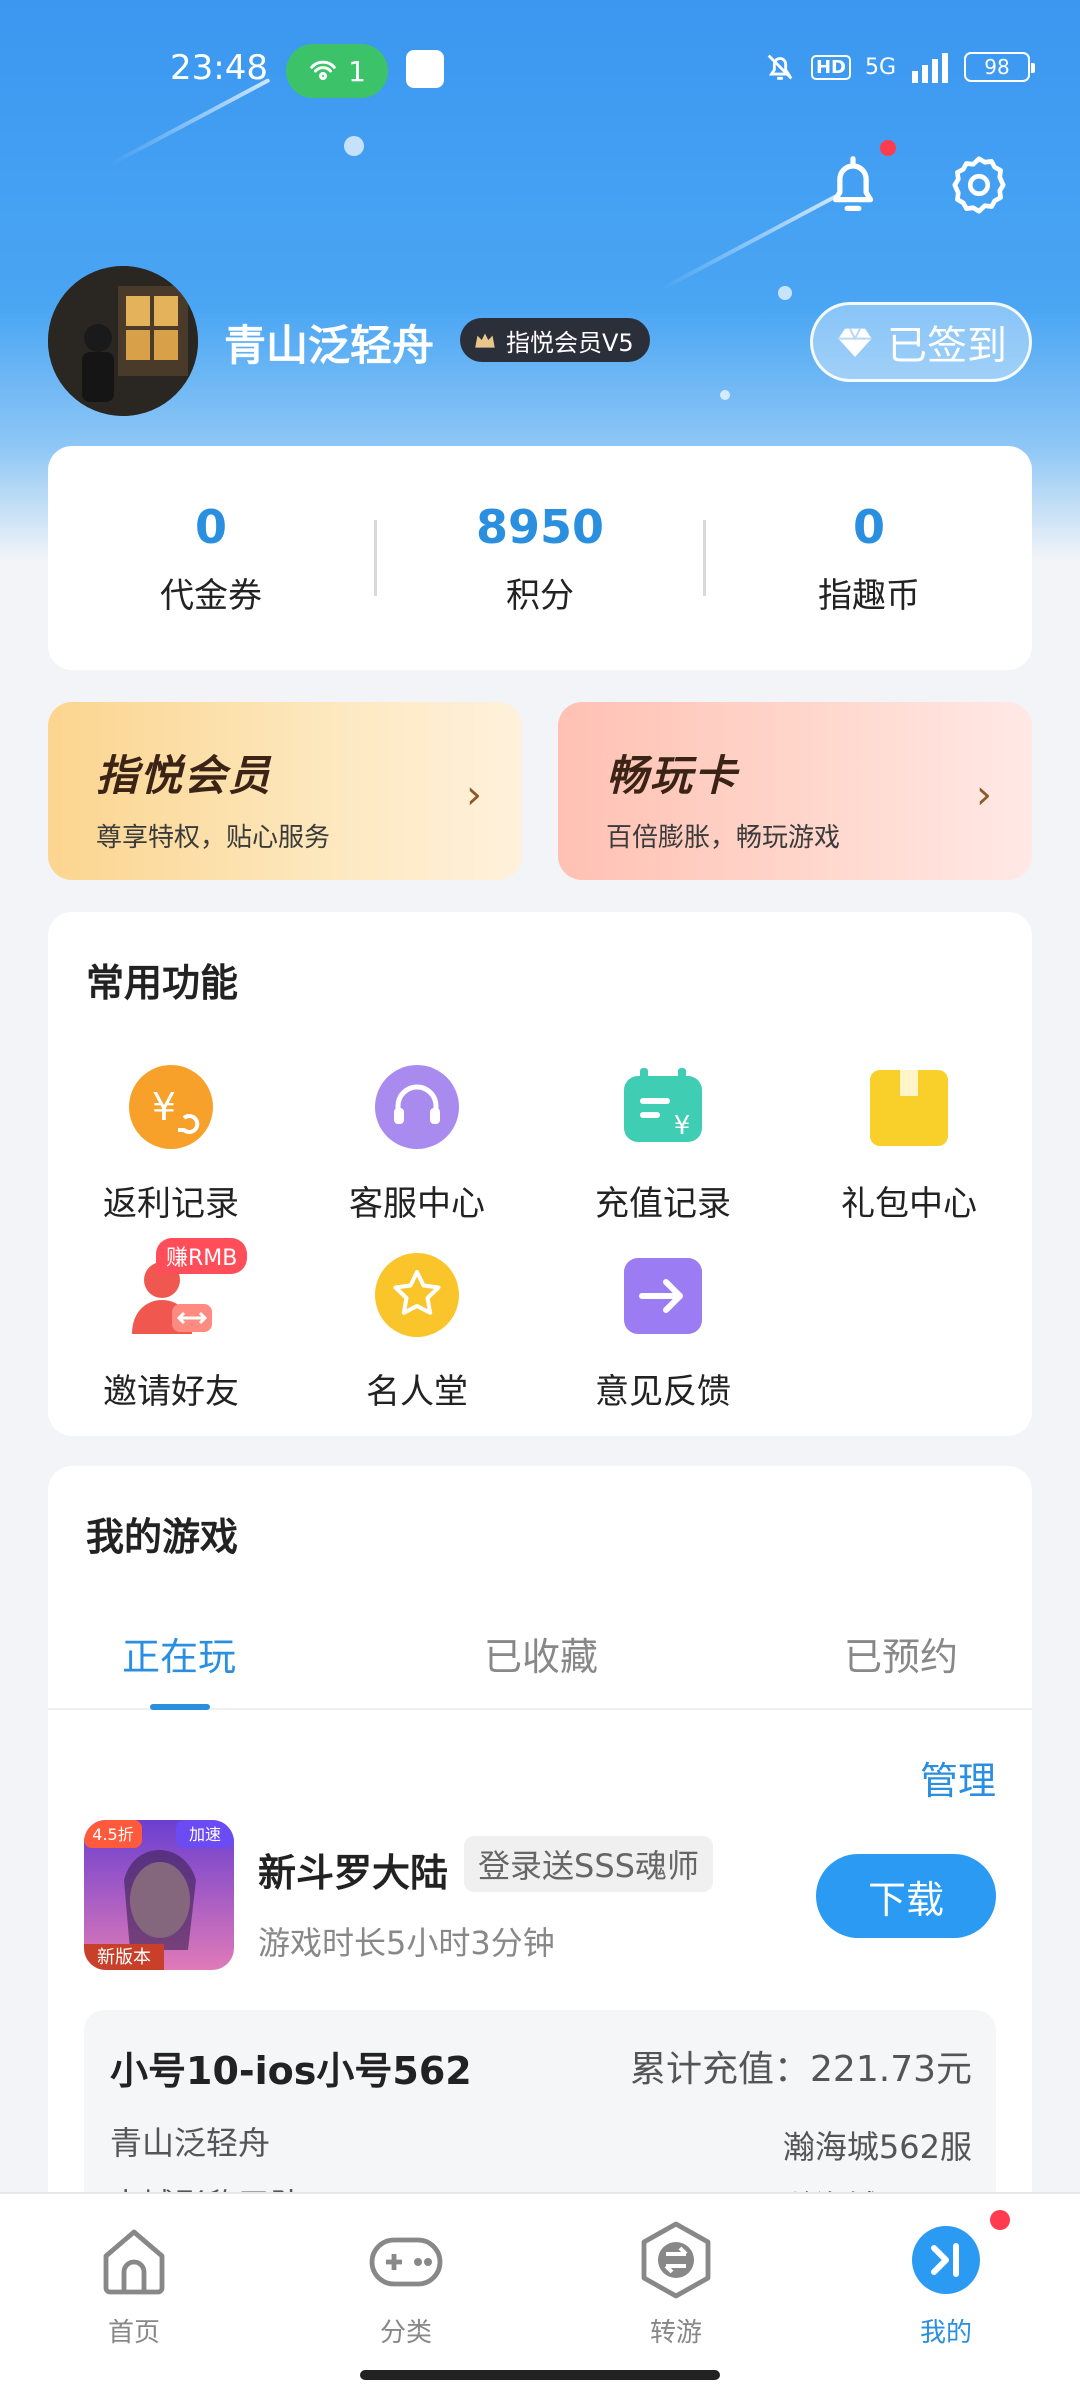 The image size is (1080, 2400). What do you see at coordinates (570, 342) in the screenshot?
I see `vip-badge-label: 指悦会员V5` at bounding box center [570, 342].